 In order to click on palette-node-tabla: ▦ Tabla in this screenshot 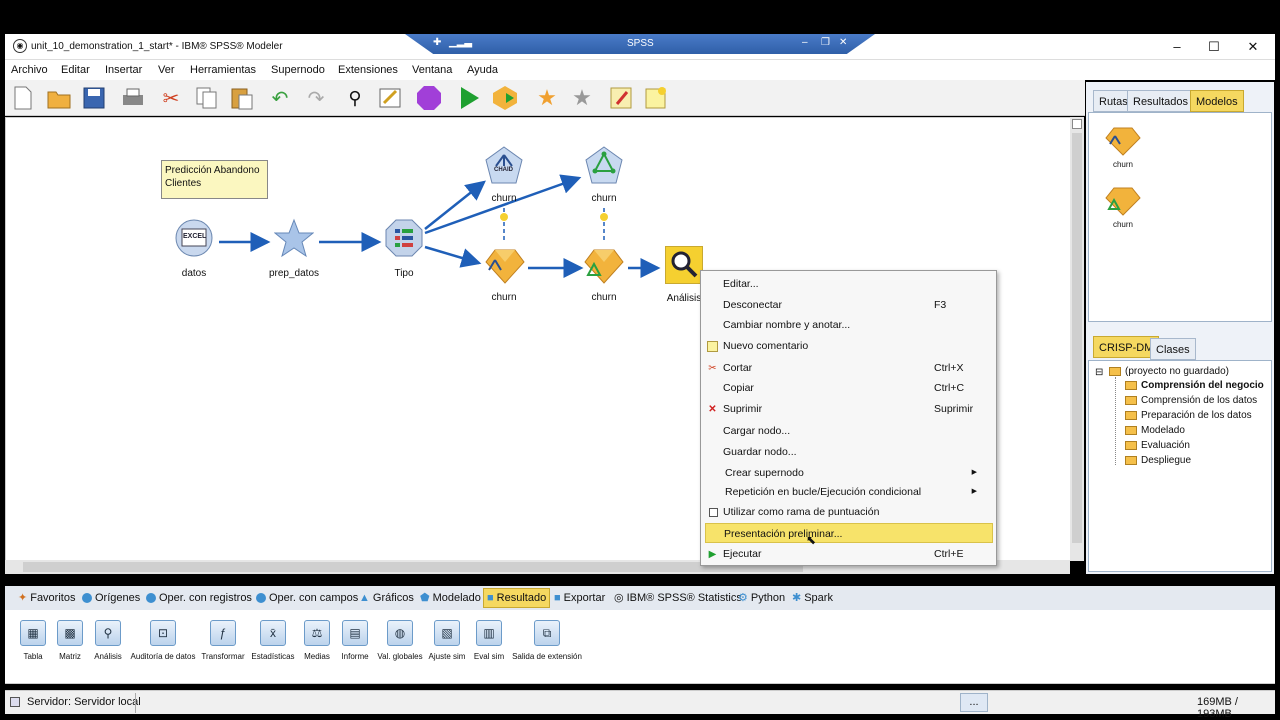, I will do `click(33, 640)`.